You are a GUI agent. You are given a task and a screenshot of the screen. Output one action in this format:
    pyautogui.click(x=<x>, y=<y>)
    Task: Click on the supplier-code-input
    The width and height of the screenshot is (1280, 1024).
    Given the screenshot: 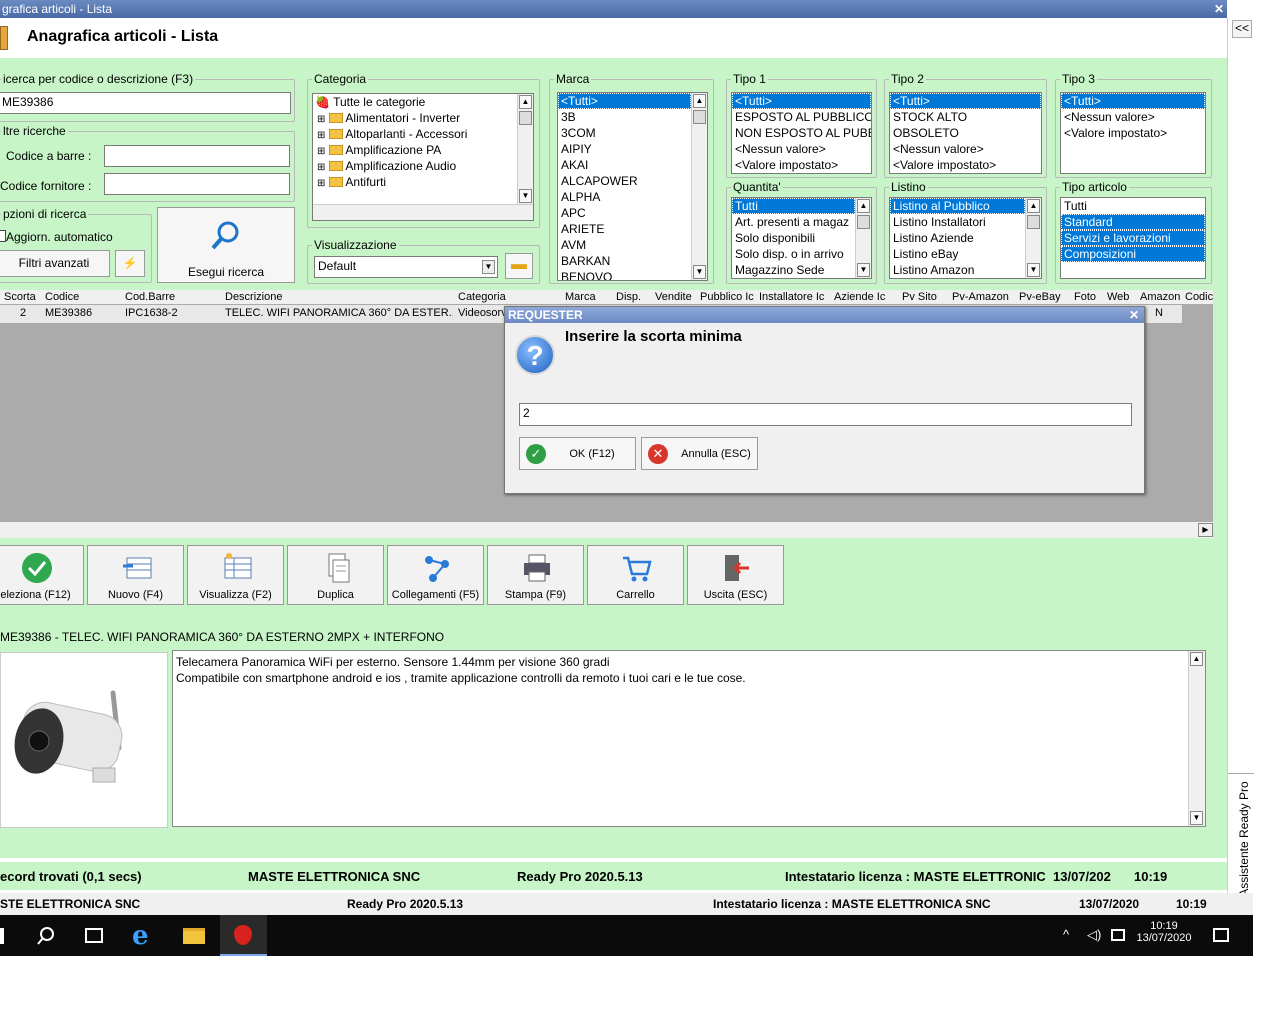 What is the action you would take?
    pyautogui.click(x=197, y=184)
    